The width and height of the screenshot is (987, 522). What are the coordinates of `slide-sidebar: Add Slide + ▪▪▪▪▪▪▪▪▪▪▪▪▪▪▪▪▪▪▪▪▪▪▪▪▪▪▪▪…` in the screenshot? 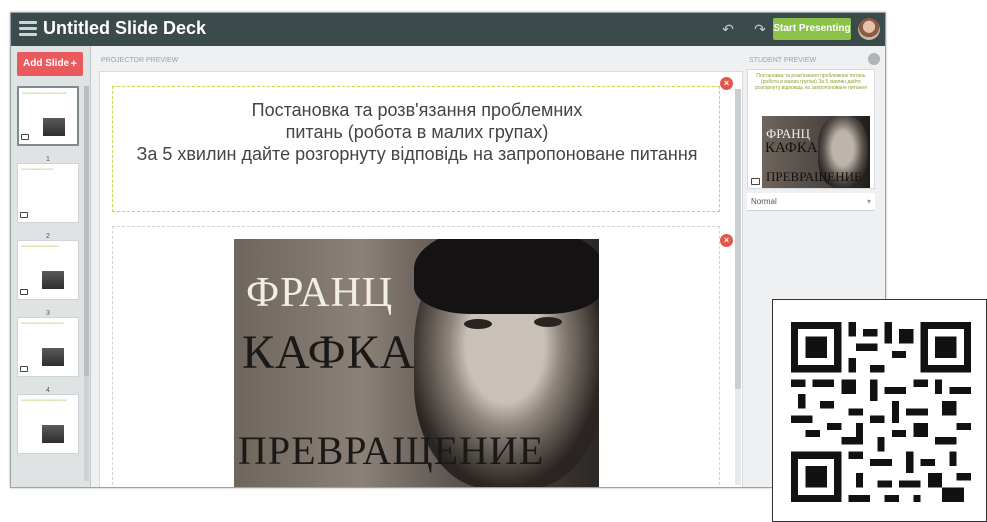 It's located at (51, 266).